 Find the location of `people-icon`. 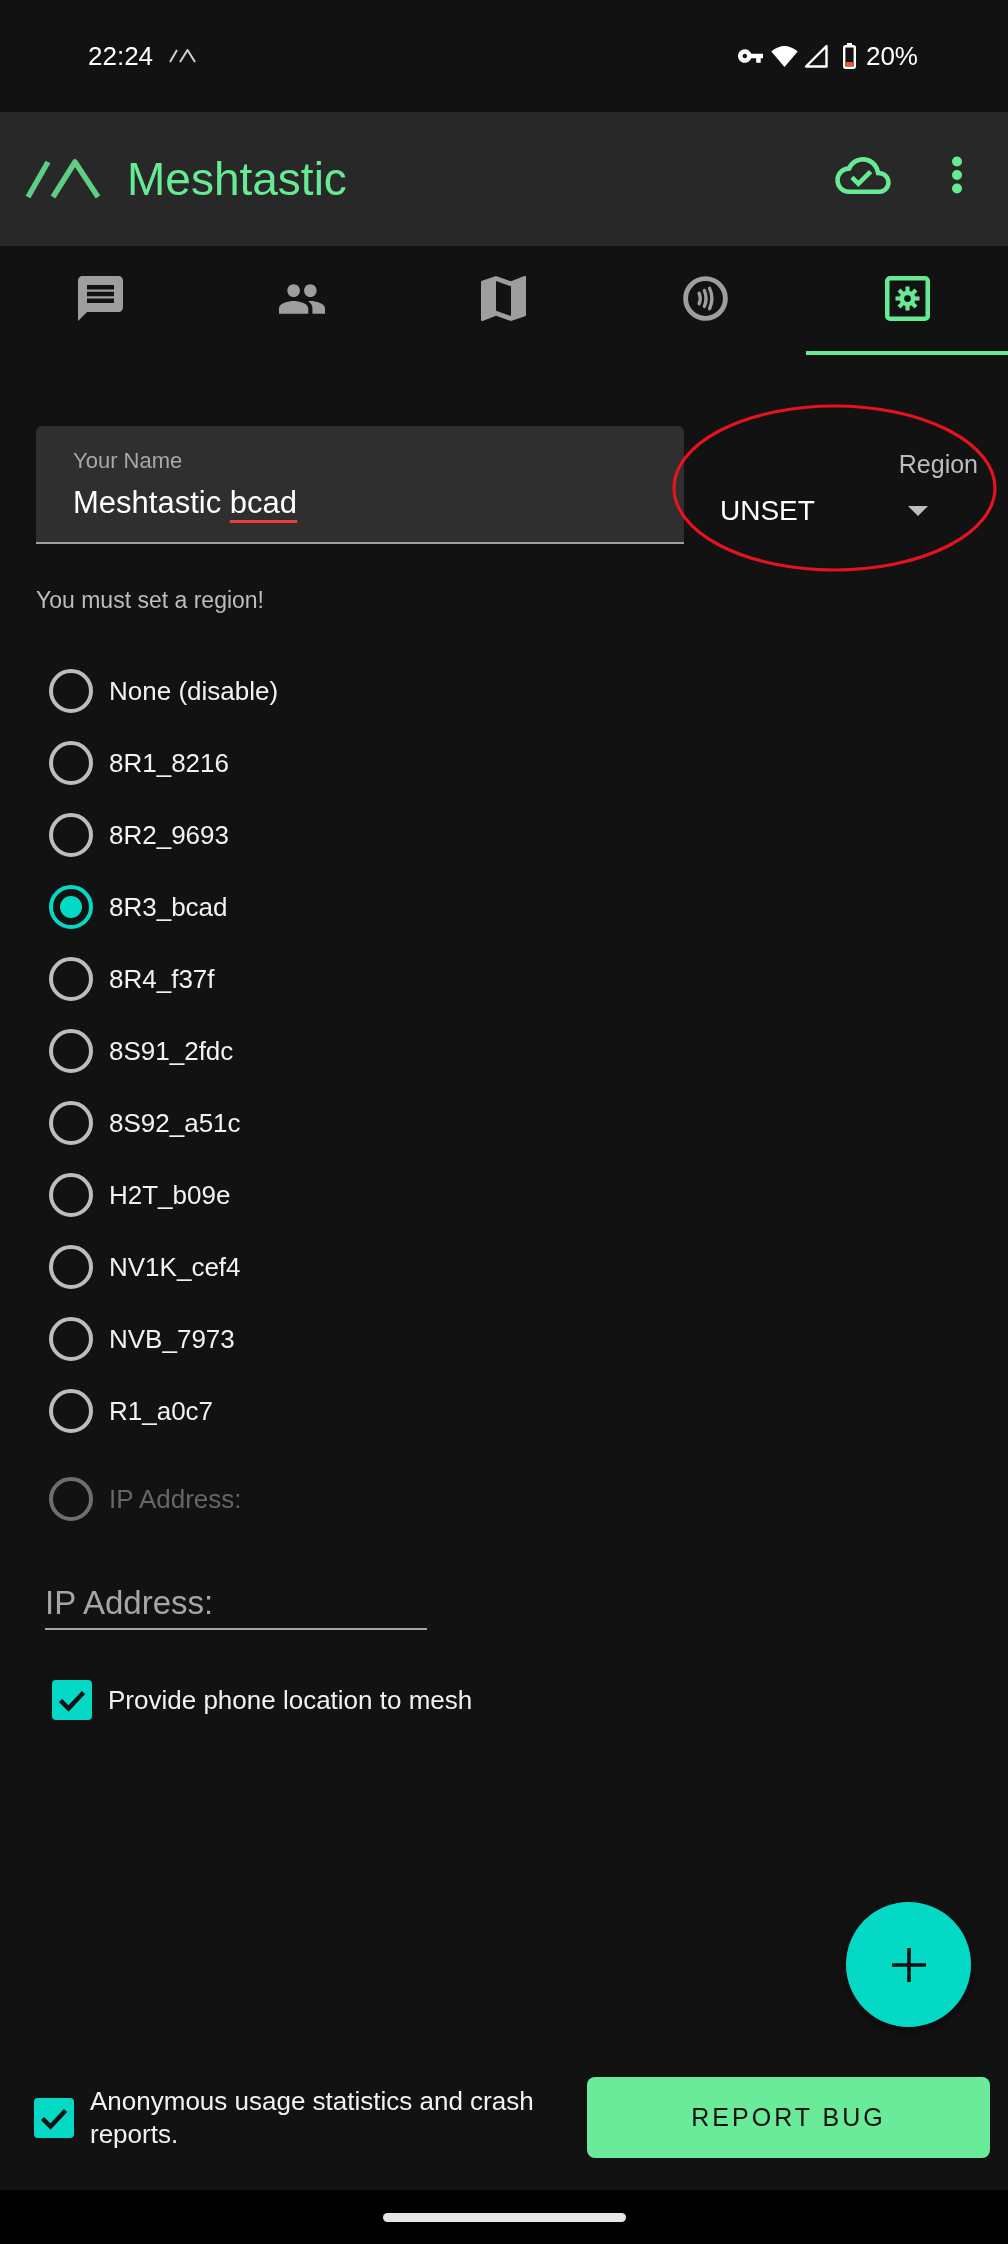

people-icon is located at coordinates (302, 298).